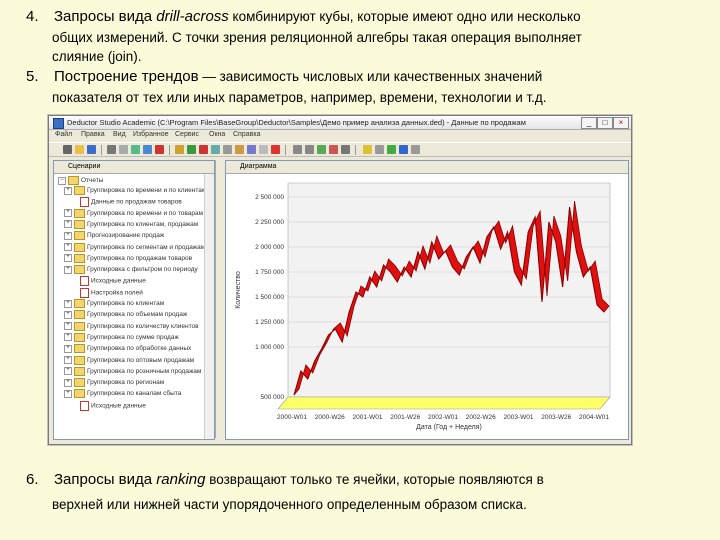 Image resolution: width=720 pixels, height=540 pixels. I want to click on tree-folder-item: + Группировка с фильтром по периоду, so click(131, 270).